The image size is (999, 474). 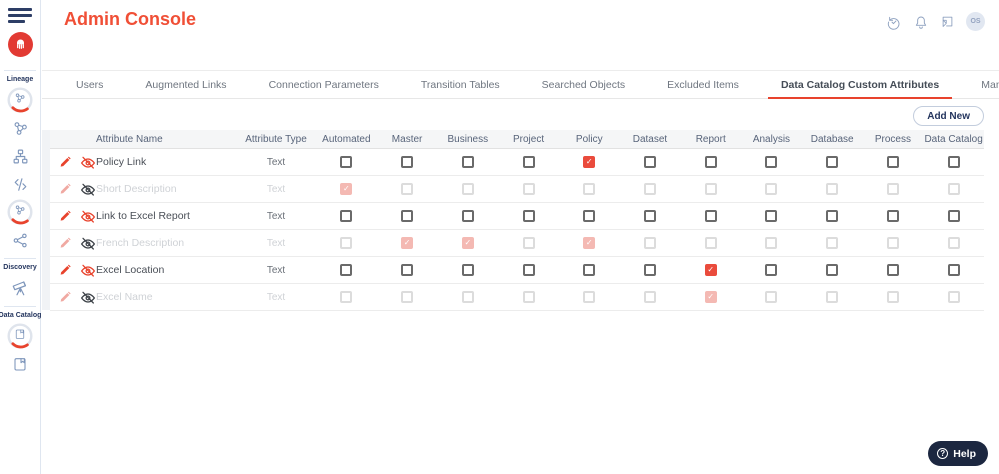 What do you see at coordinates (20, 240) in the screenshot?
I see `cross-system-lineage-icon` at bounding box center [20, 240].